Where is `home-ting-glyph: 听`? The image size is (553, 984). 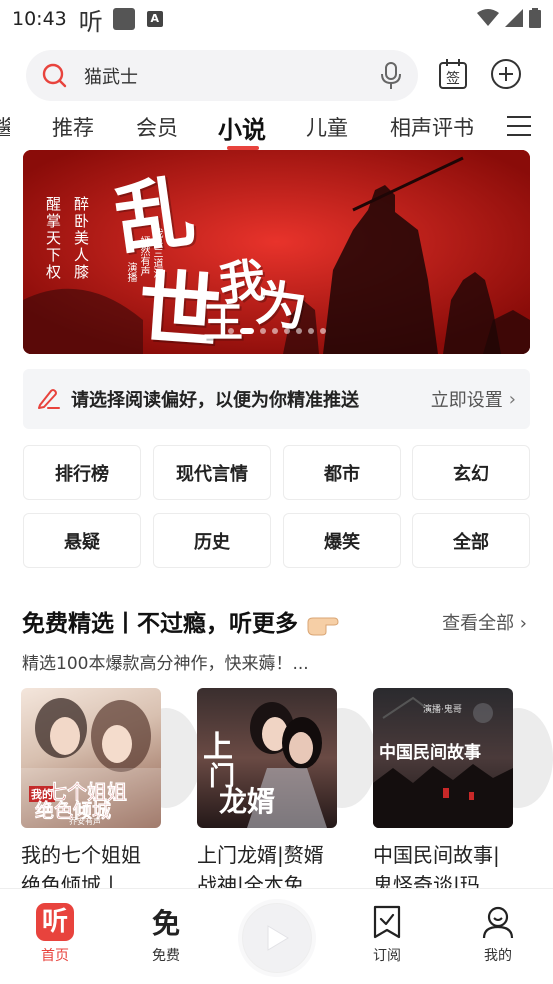 home-ting-glyph: 听 is located at coordinates (55, 922).